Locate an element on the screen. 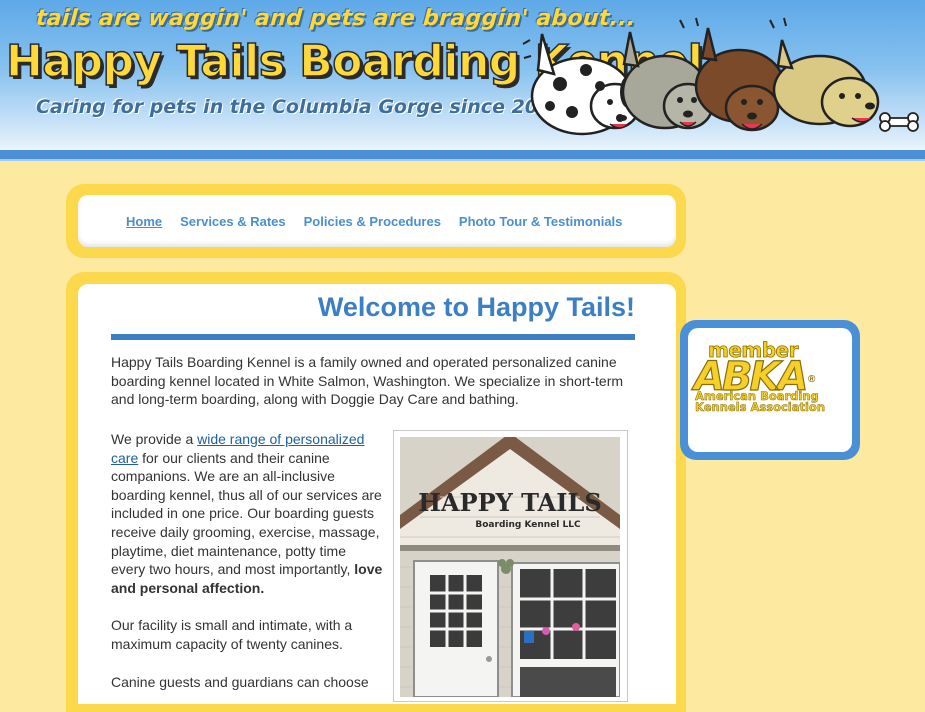  nav-link-photo-tour-testimonials: Photo Tour & Testimonials is located at coordinates (540, 221).